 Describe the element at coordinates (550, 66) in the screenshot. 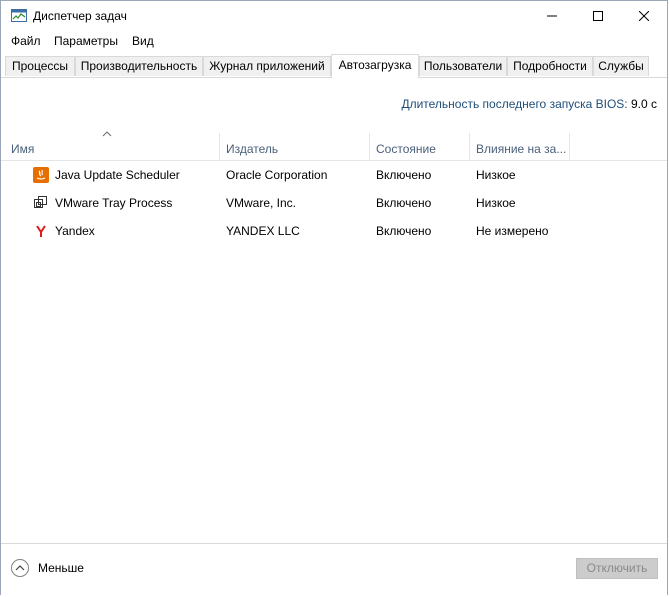

I see `tab-details: Подробности` at that location.